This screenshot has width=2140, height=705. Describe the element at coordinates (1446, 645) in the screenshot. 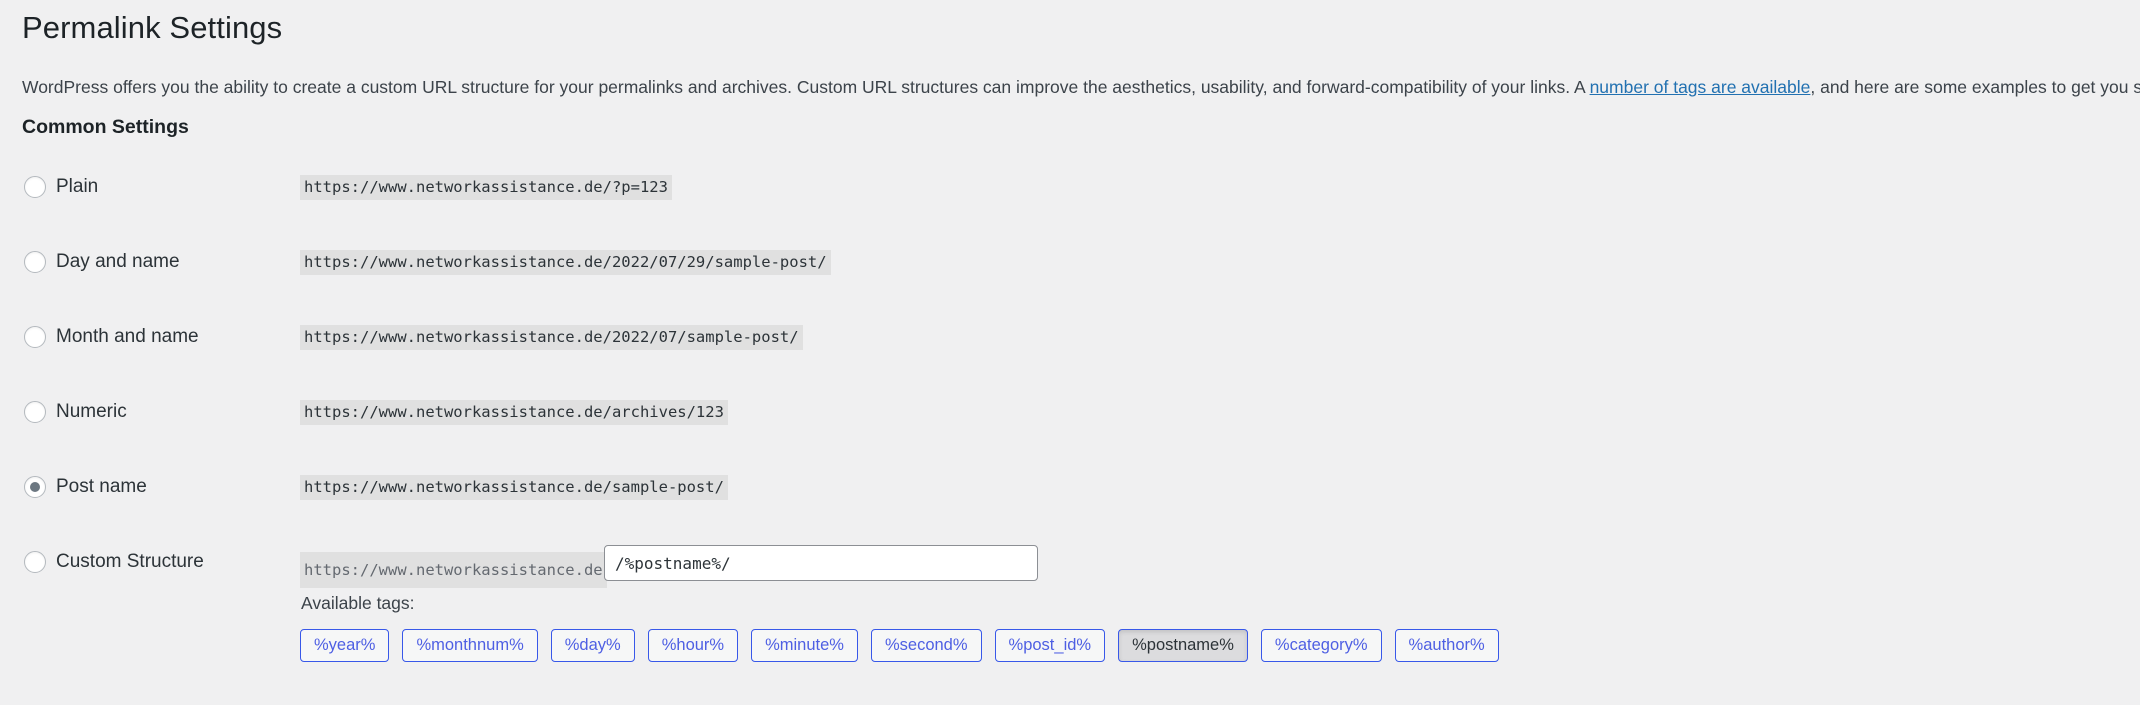

I see `tag-button-author: %author%` at that location.